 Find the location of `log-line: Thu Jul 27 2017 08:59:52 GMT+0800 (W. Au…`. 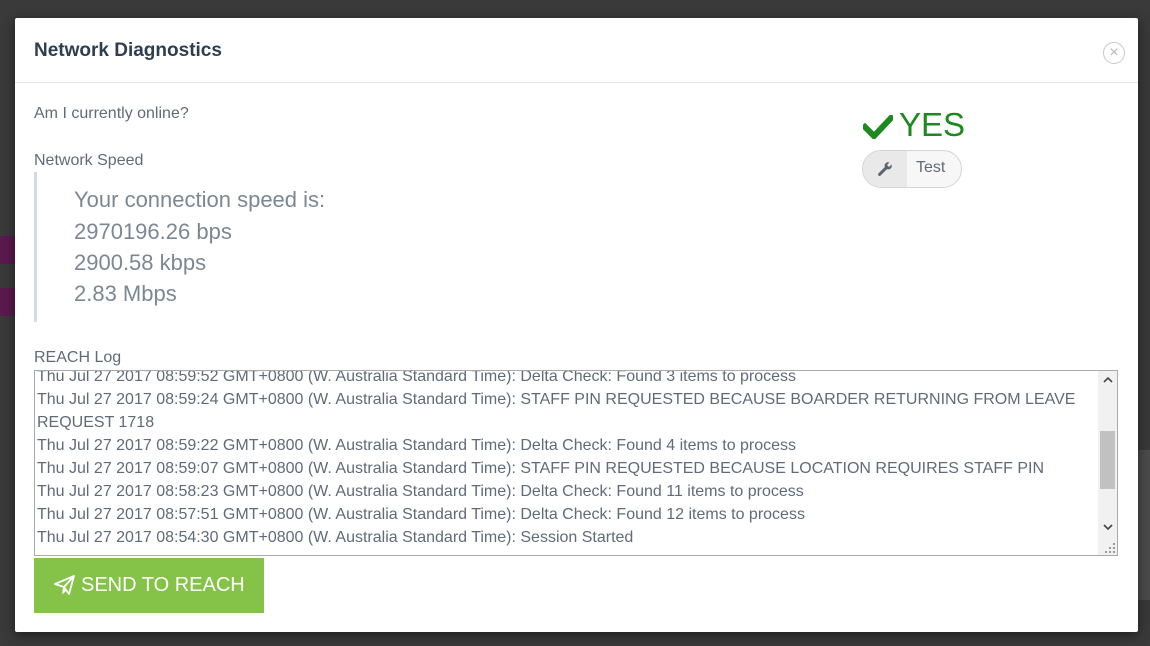

log-line: Thu Jul 27 2017 08:59:52 GMT+0800 (W. Au… is located at coordinates (417, 377).